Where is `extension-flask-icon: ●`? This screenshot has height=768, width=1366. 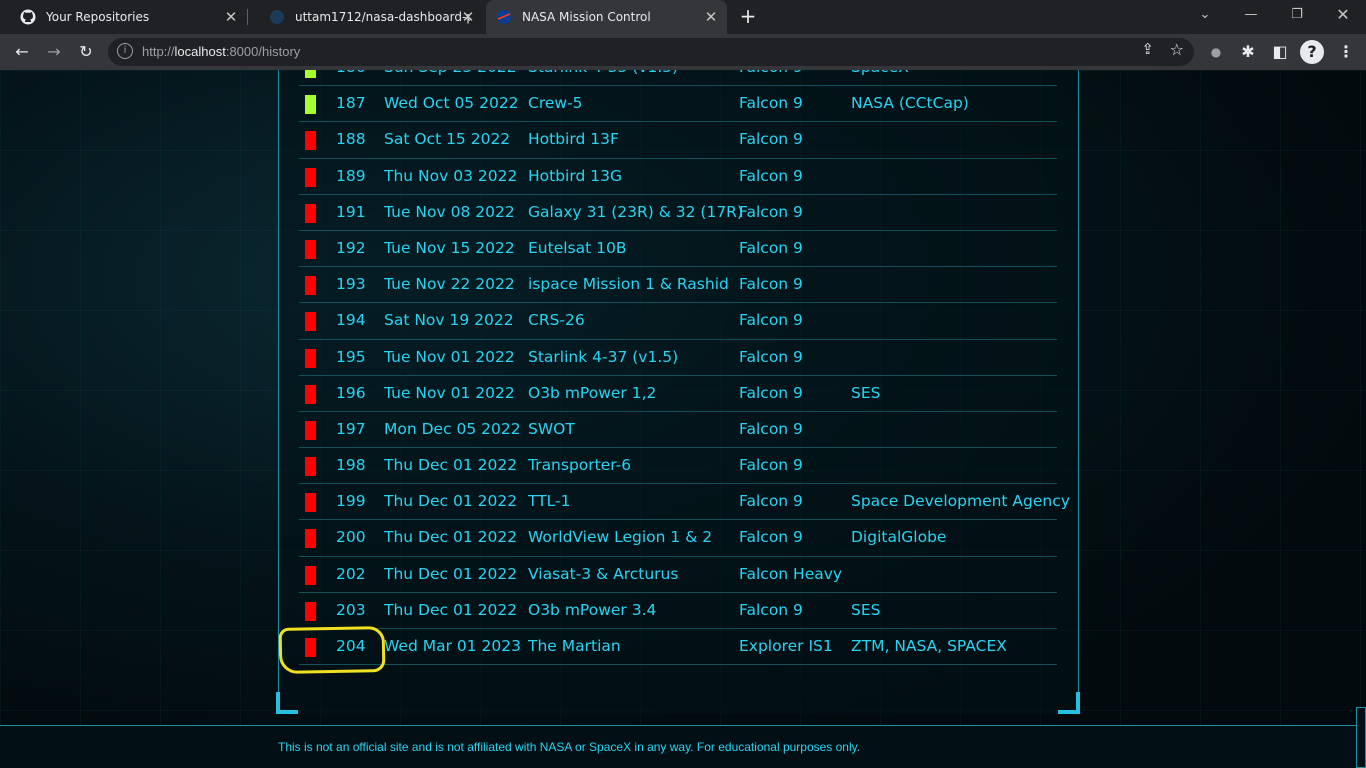 extension-flask-icon: ● is located at coordinates (1216, 52).